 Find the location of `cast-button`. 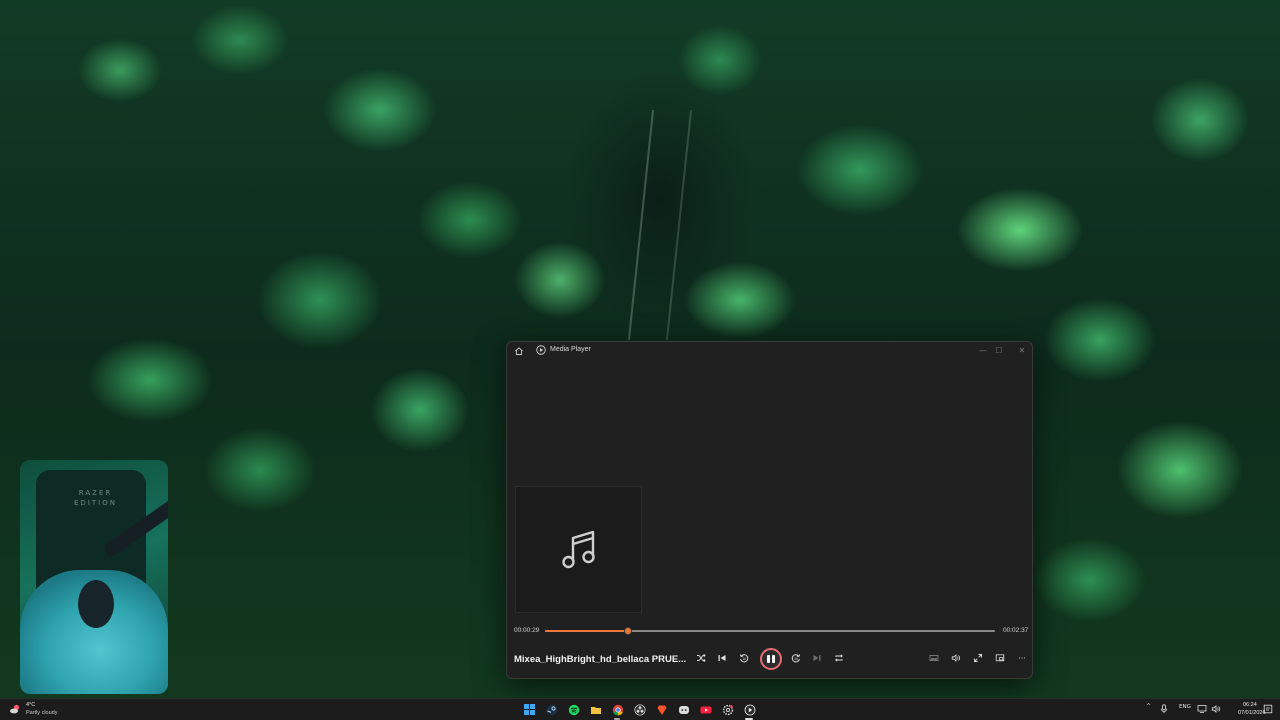

cast-button is located at coordinates (1000, 658).